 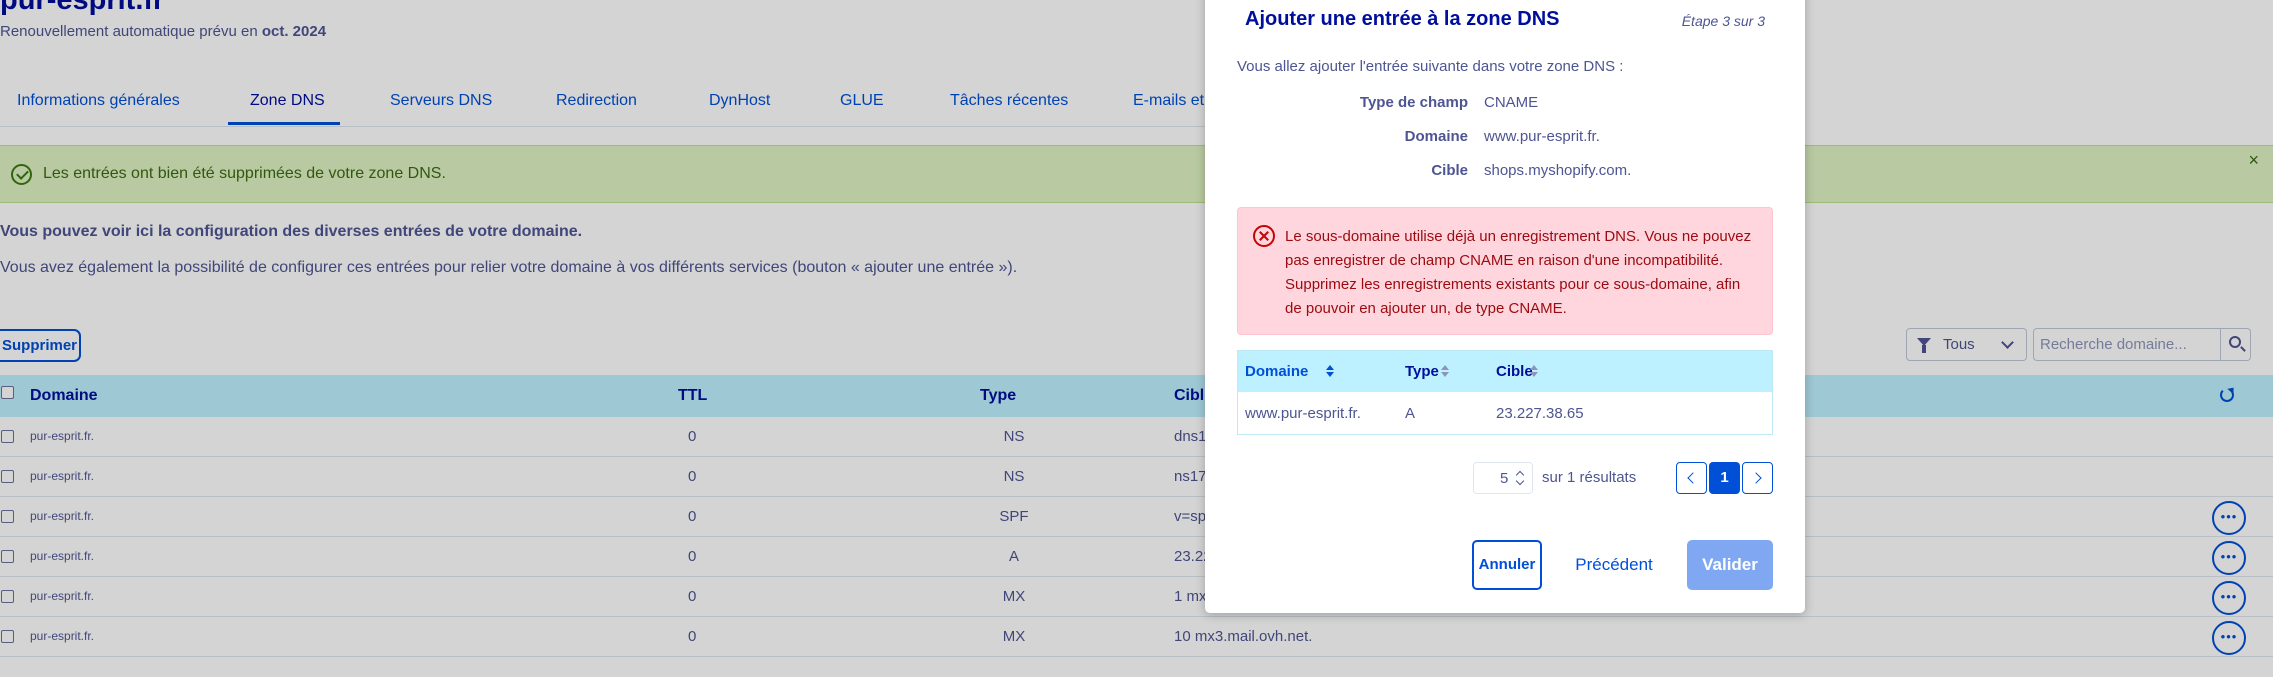 What do you see at coordinates (1511, 102) in the screenshot?
I see `field-value: CNAME` at bounding box center [1511, 102].